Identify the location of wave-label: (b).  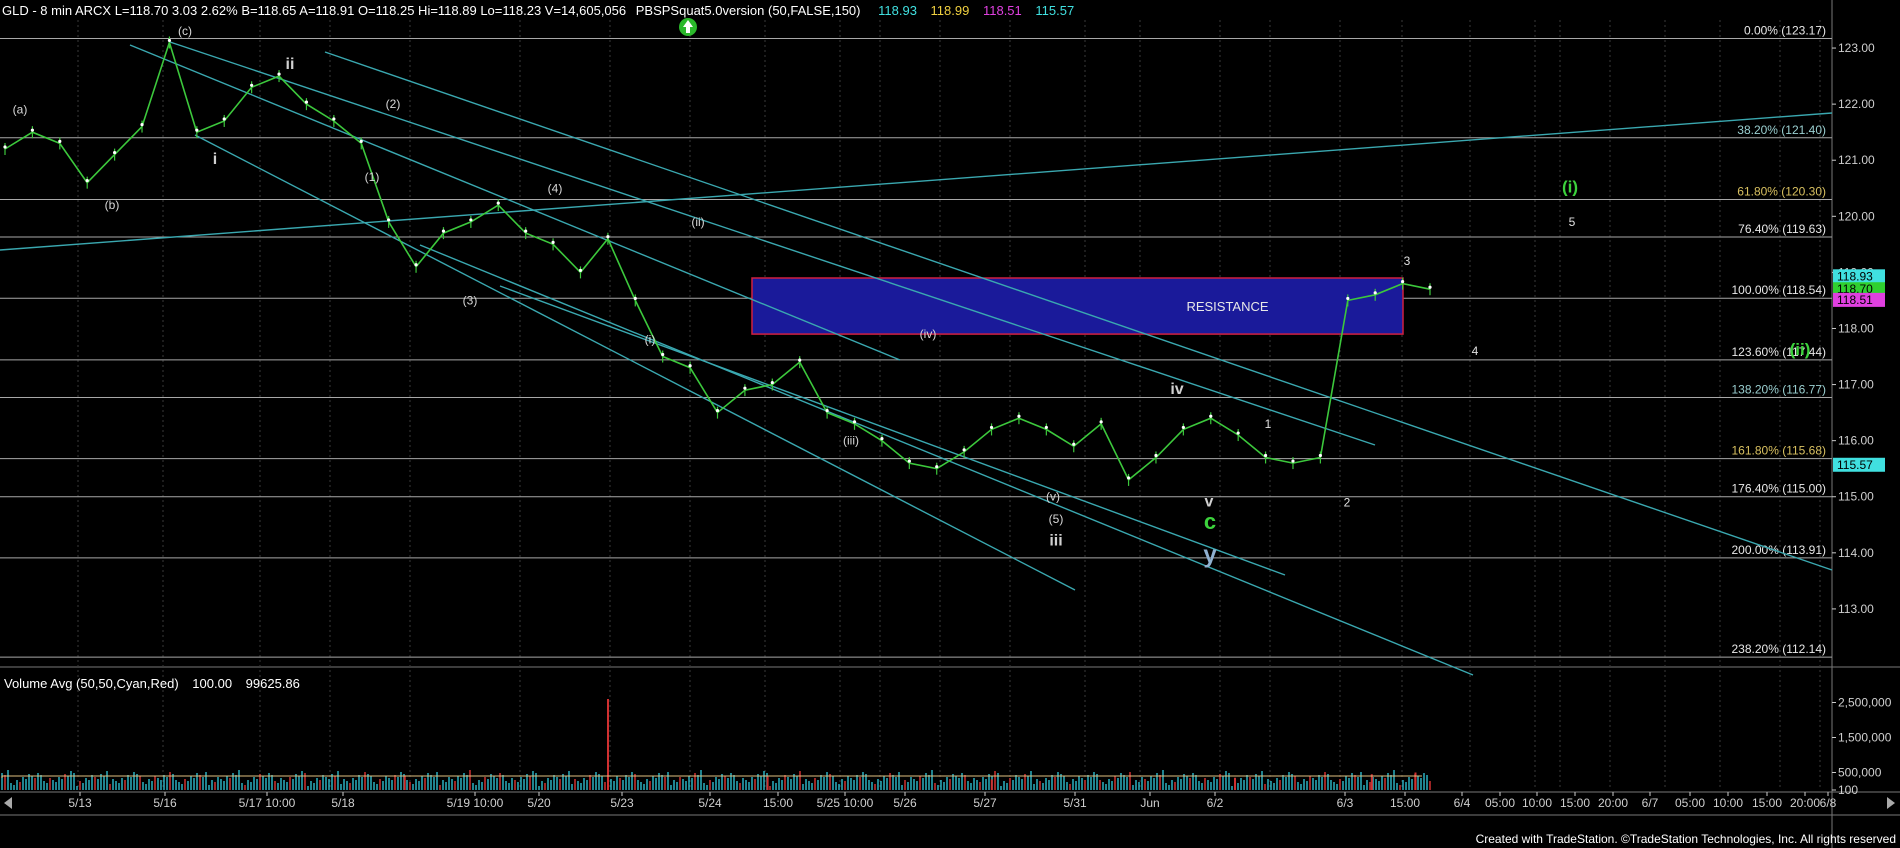
(112, 205).